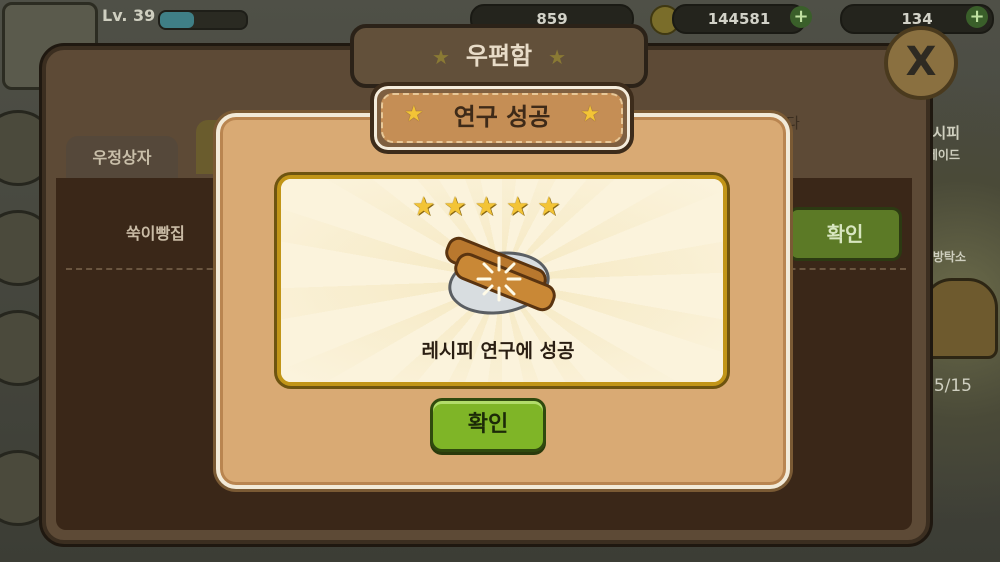  What do you see at coordinates (845, 234) in the screenshot?
I see `mail-confirm-button: 확인` at bounding box center [845, 234].